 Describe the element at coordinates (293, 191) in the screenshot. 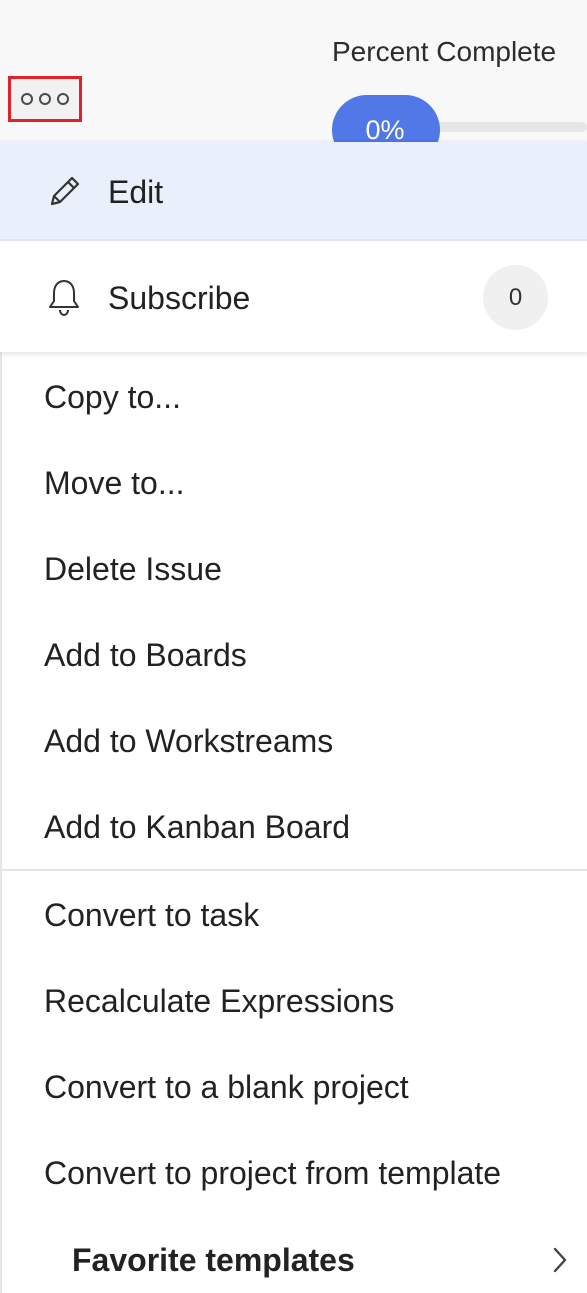

I see `menu-item-edit: Edit` at that location.